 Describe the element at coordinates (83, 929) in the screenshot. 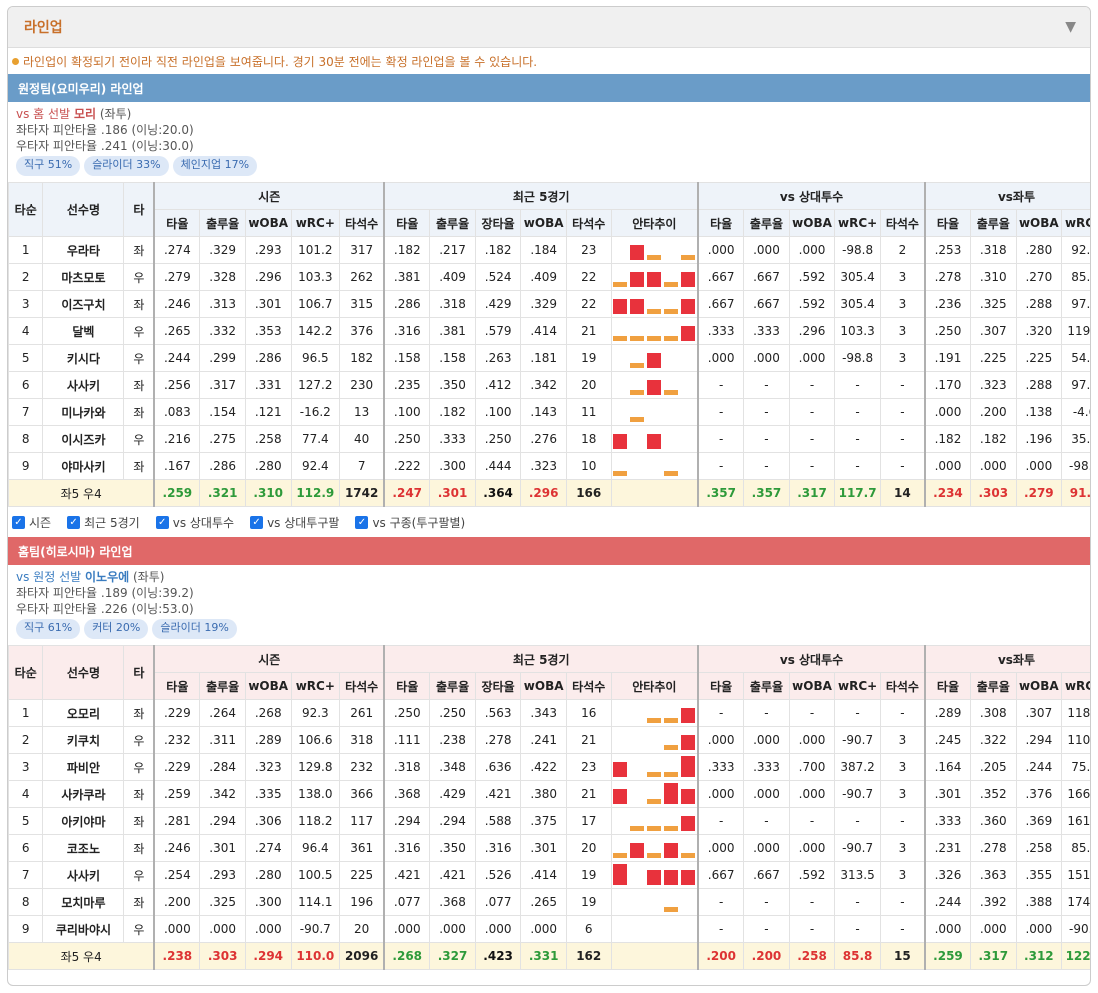

I see `player-name: 쿠리바야시` at that location.